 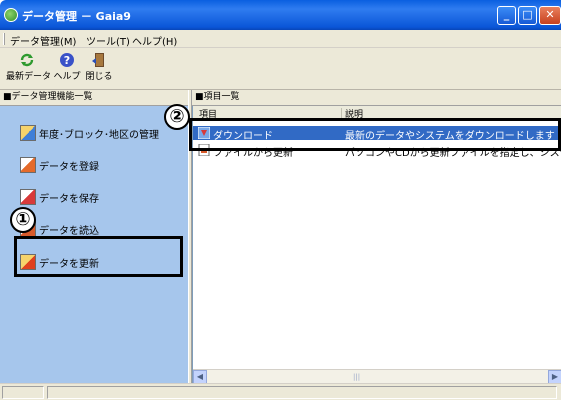 I want to click on menu-tools: ツール(T), so click(x=108, y=40).